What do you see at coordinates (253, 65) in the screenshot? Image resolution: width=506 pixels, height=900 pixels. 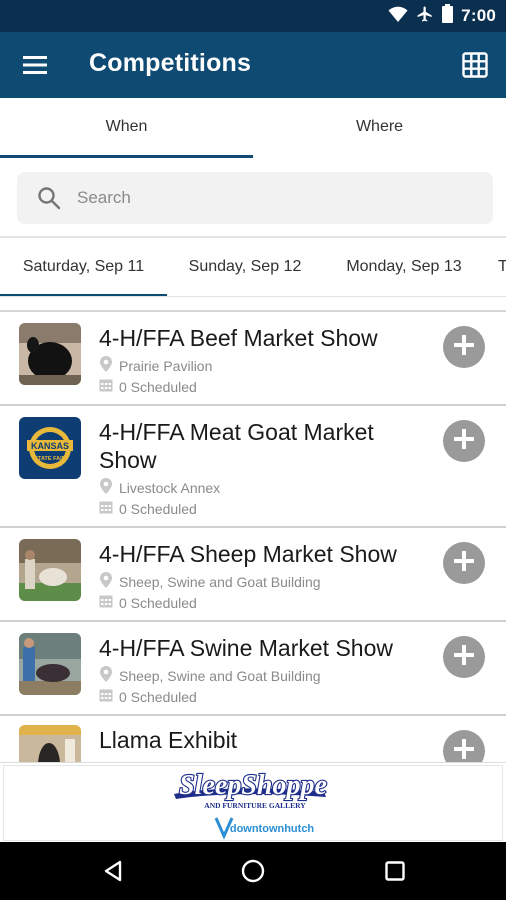 I see `app-bar: Competitions` at bounding box center [253, 65].